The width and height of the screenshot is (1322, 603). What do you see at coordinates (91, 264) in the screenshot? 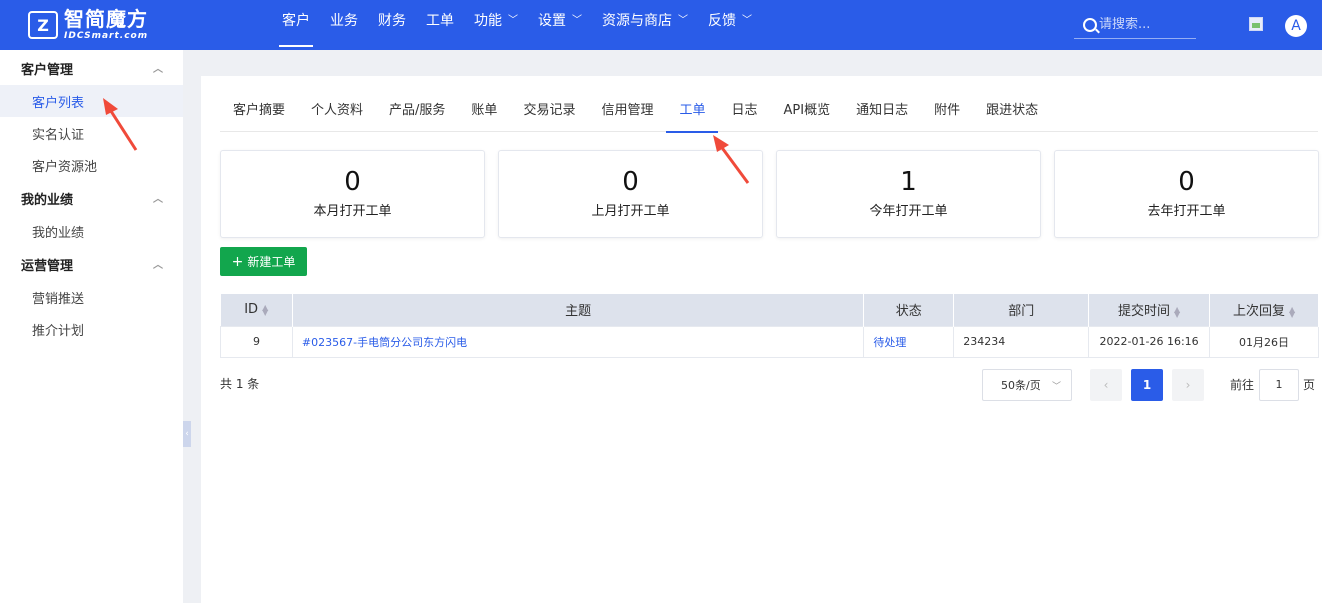
I see `sidebar-group-operations: 运营管理 ︿` at bounding box center [91, 264].